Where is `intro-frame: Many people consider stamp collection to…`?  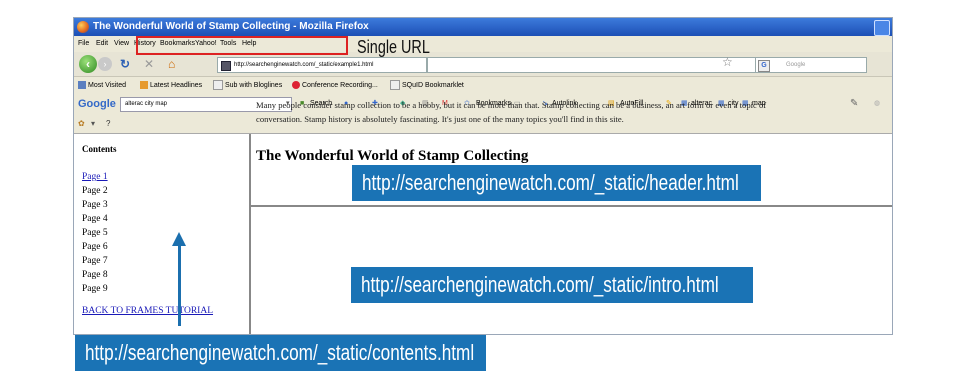 intro-frame: Many people consider stamp collection to… is located at coordinates (574, 112).